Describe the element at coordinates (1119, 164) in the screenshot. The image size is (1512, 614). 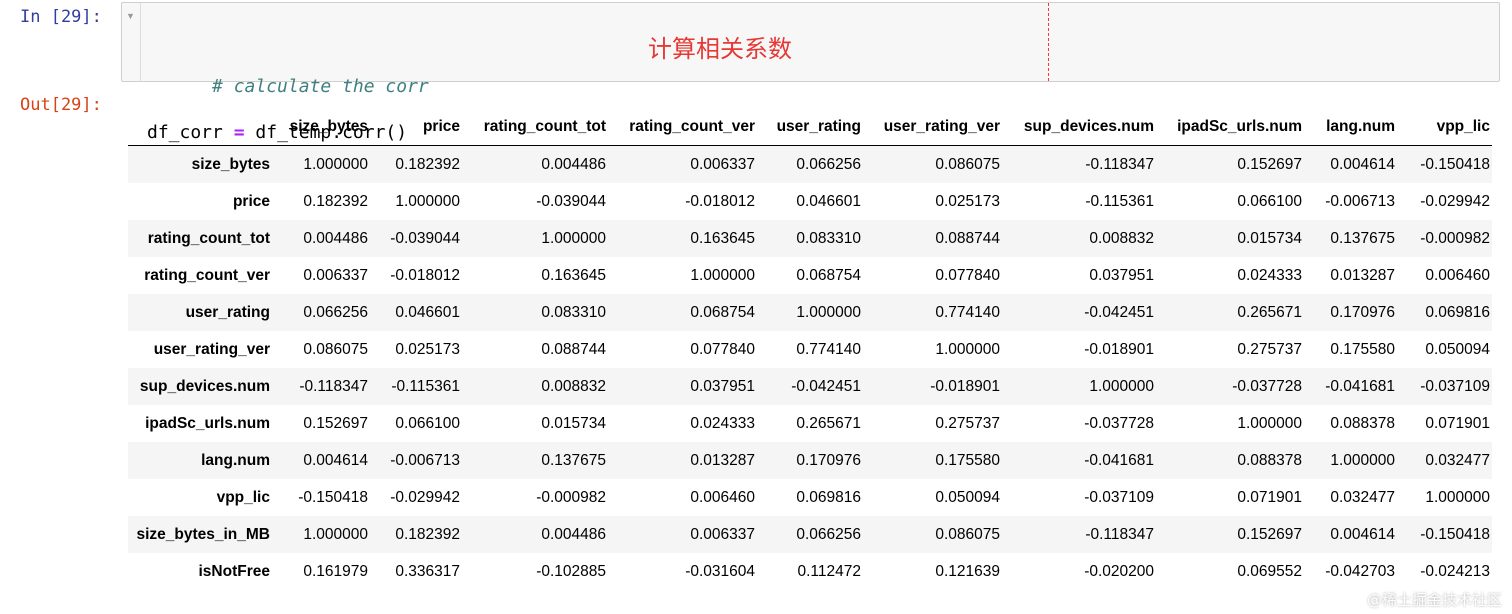
I see `table-cell: -0.118347` at that location.